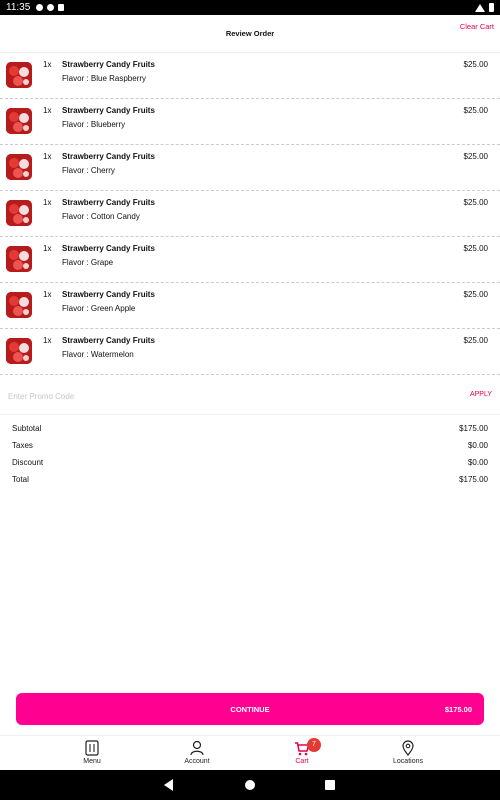 This screenshot has width=500, height=800. I want to click on promo-section: APPLY, so click(250, 395).